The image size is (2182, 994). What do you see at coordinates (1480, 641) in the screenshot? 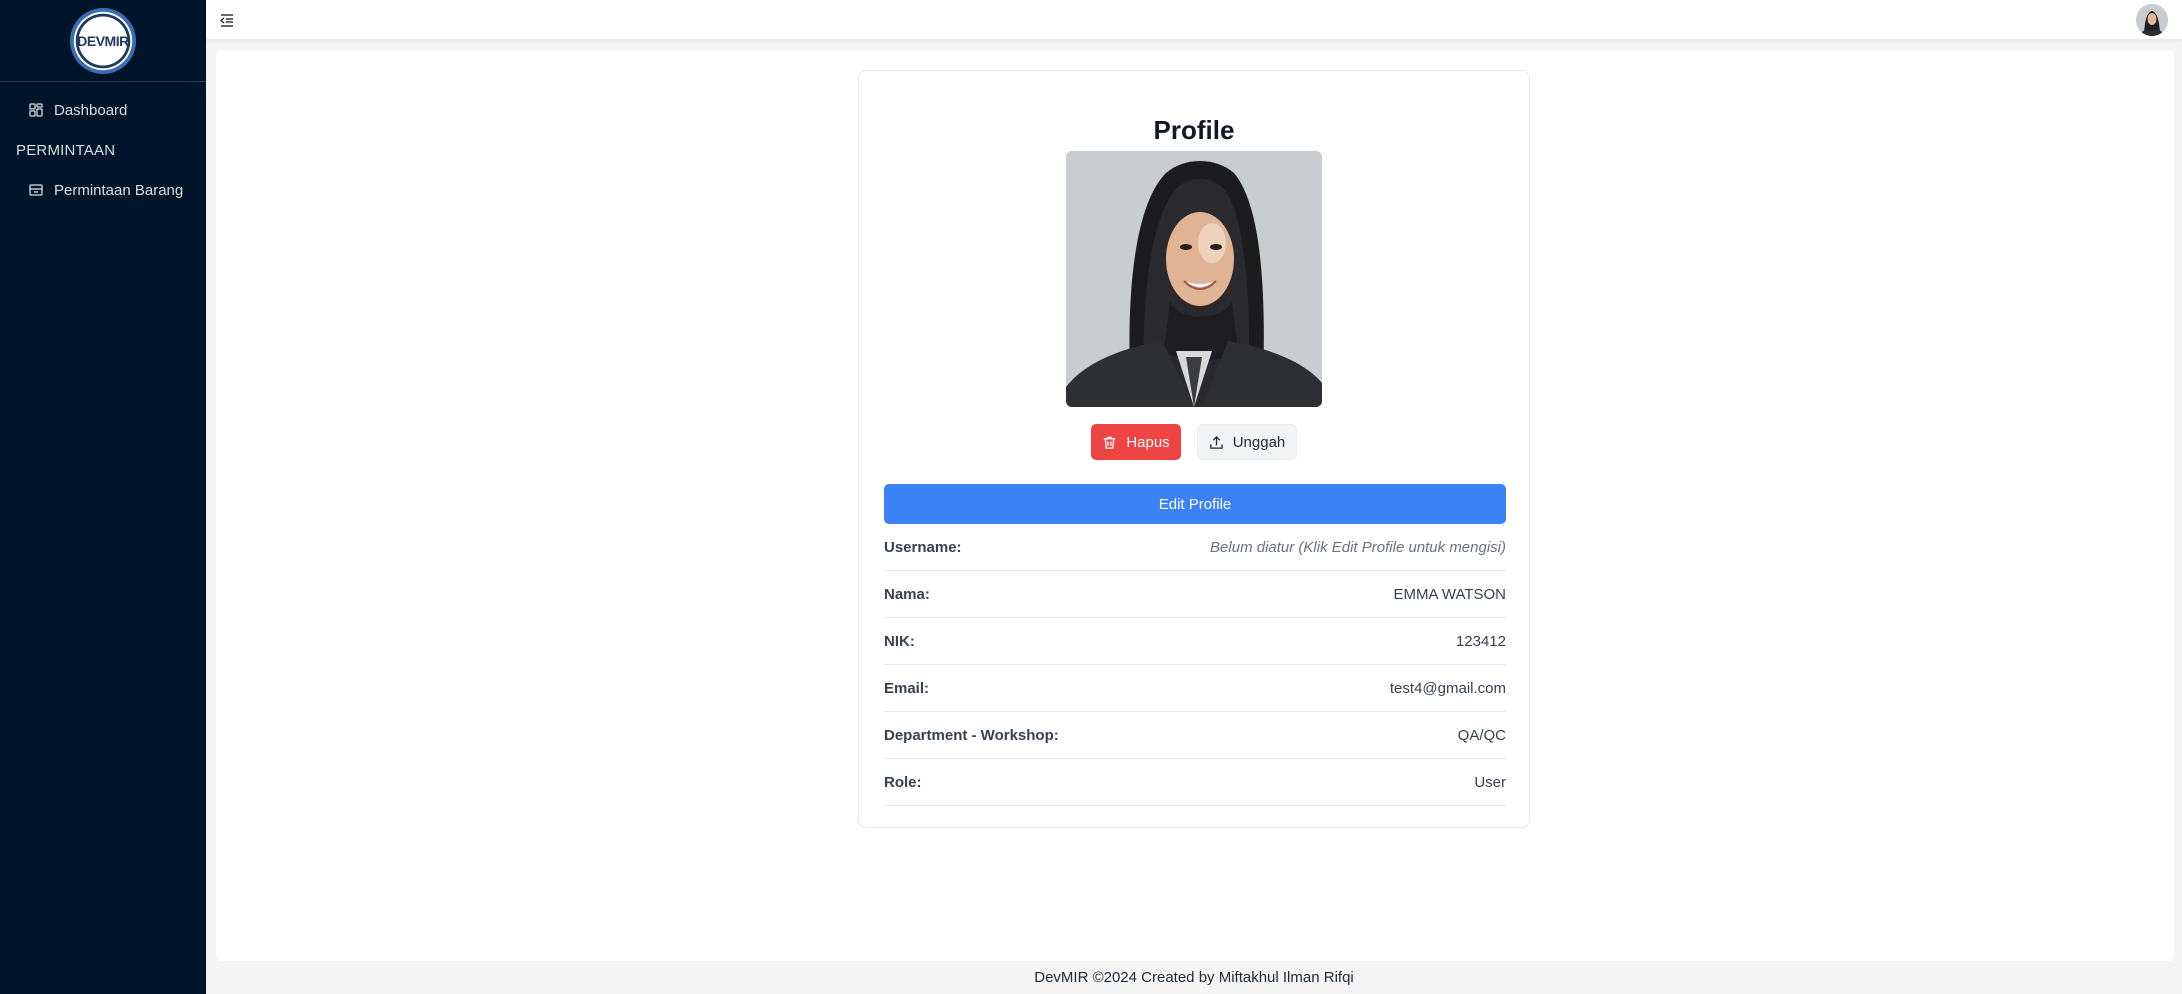
I see `field-value: 123412` at bounding box center [1480, 641].